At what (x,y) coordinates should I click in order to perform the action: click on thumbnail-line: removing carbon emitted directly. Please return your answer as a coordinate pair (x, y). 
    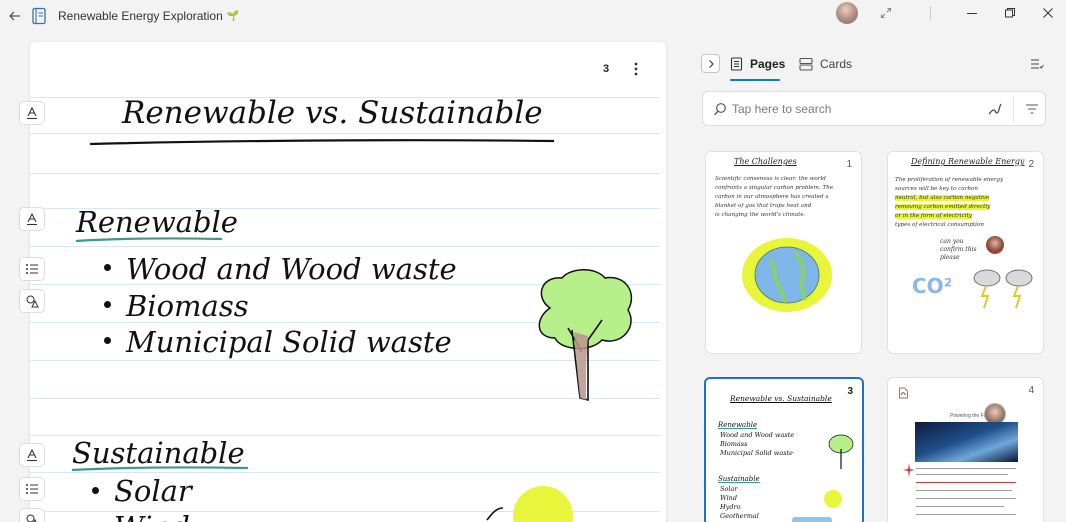
    Looking at the image, I should click on (943, 207).